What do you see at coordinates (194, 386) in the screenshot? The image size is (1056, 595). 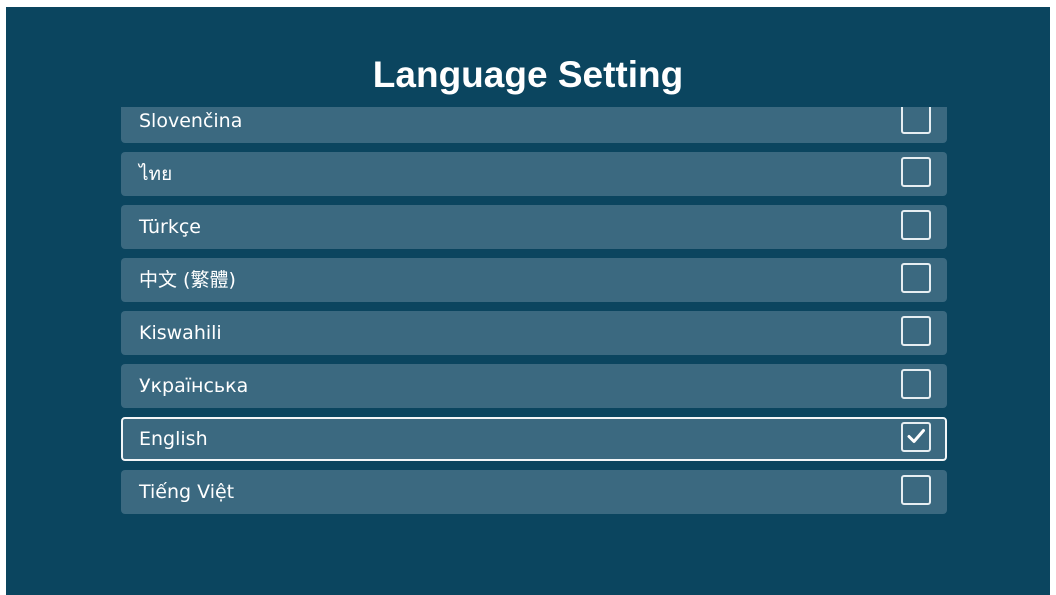 I see `language-label: Українська` at bounding box center [194, 386].